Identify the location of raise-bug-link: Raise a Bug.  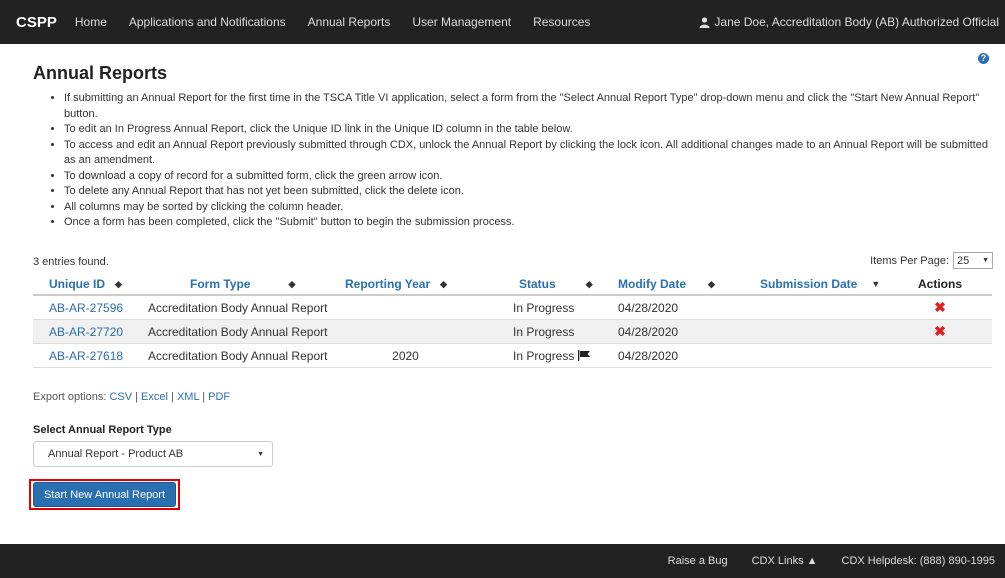
(698, 561).